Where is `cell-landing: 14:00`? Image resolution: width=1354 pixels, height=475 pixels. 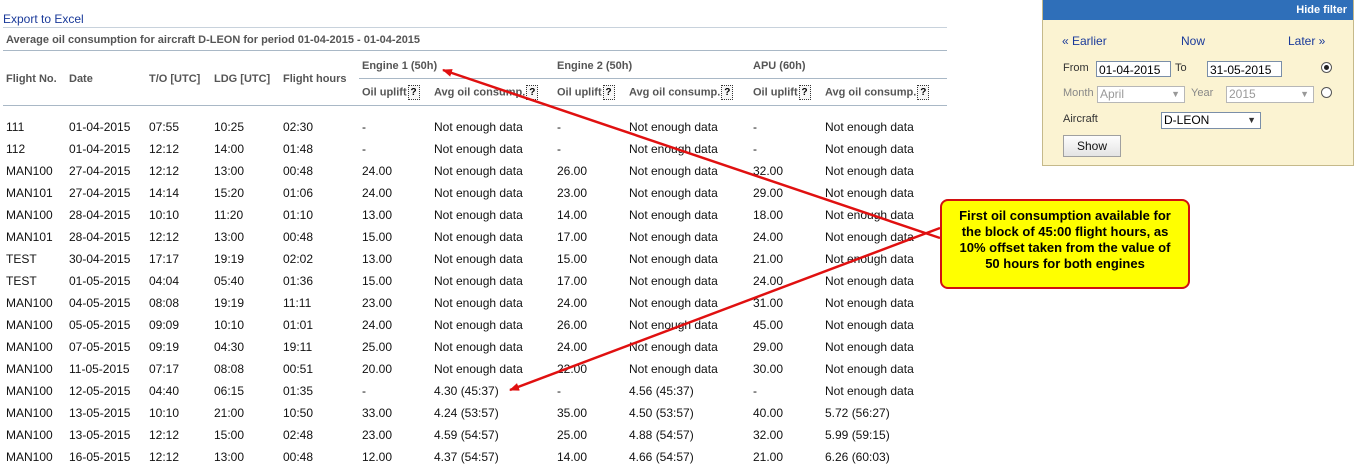 cell-landing: 14:00 is located at coordinates (229, 149).